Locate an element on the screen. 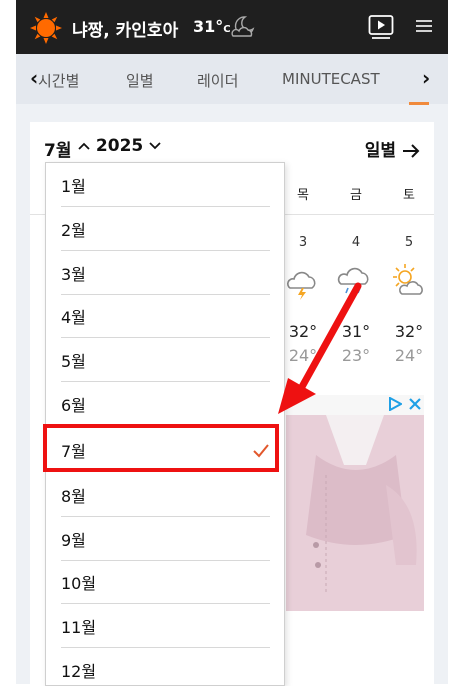 The height and width of the screenshot is (686, 465). ad-choices-icon is located at coordinates (395, 404).